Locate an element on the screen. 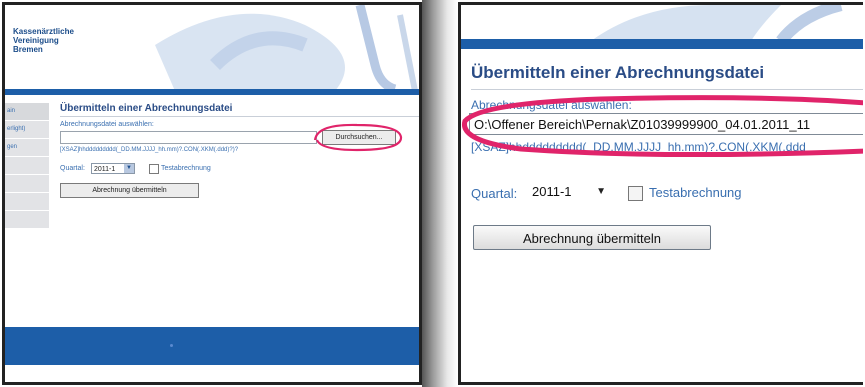 The height and width of the screenshot is (387, 865). sidebar-item-3: gen is located at coordinates (27, 148).